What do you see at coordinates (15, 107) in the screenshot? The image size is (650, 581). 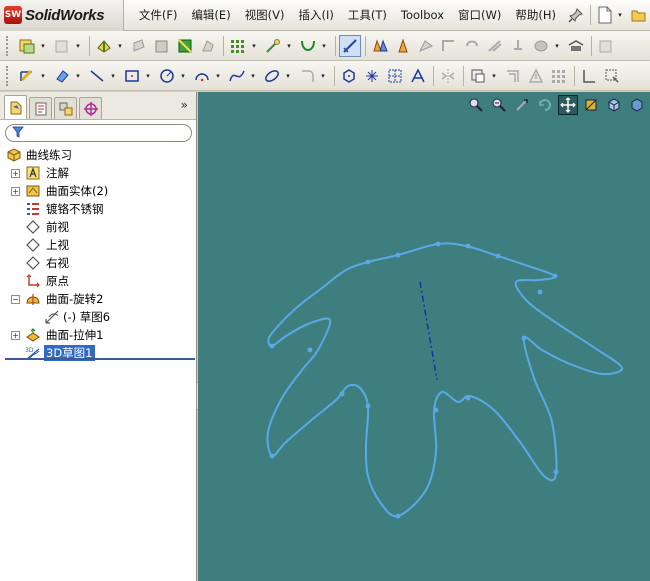 I see `feature-manager-tab` at bounding box center [15, 107].